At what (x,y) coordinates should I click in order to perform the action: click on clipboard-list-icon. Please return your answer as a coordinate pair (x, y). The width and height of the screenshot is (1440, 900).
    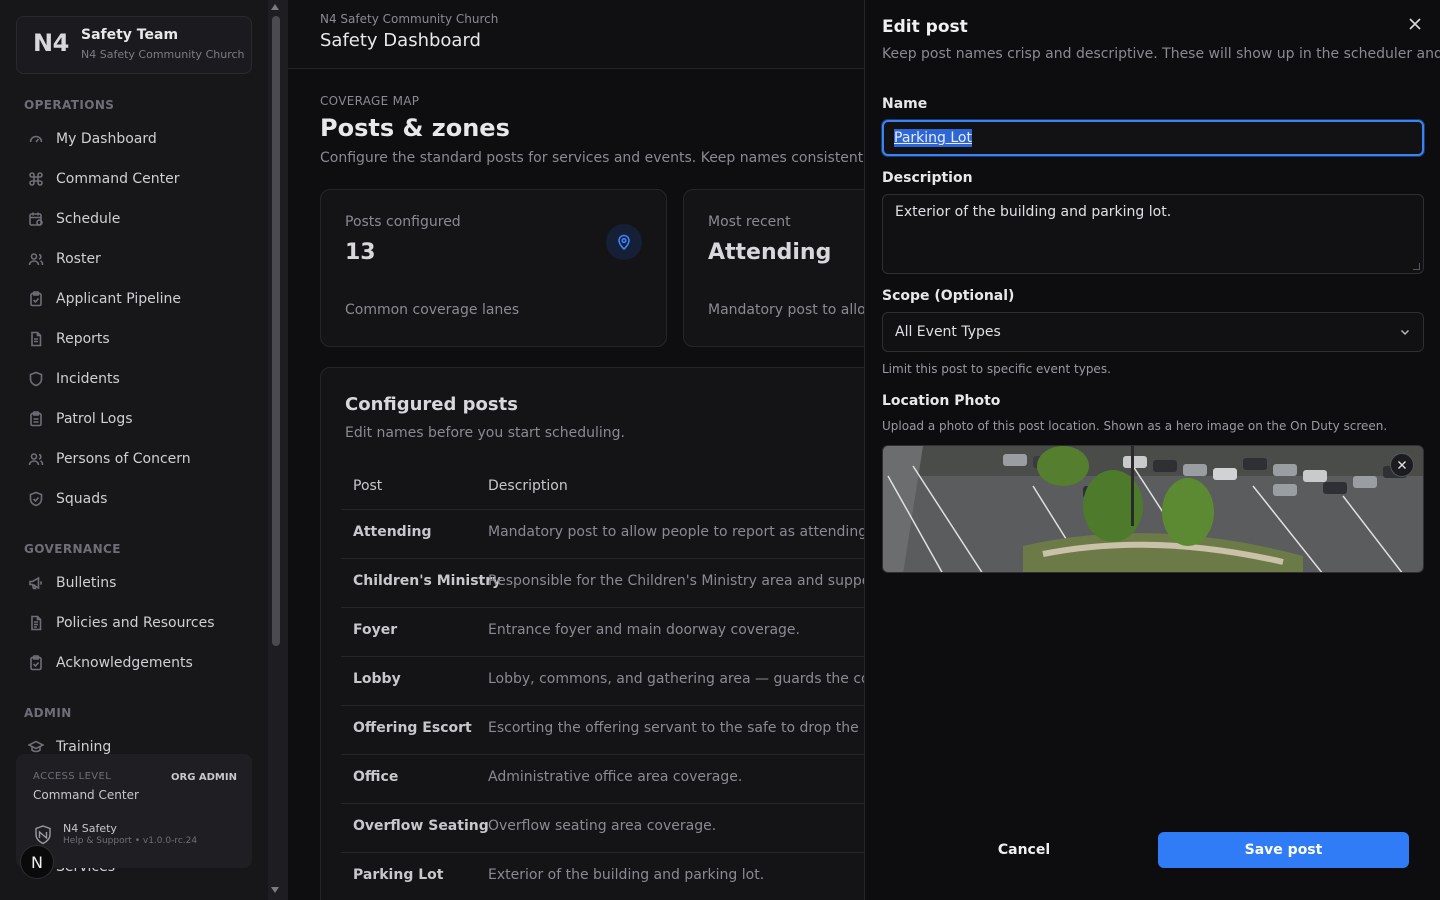
    Looking at the image, I should click on (36, 419).